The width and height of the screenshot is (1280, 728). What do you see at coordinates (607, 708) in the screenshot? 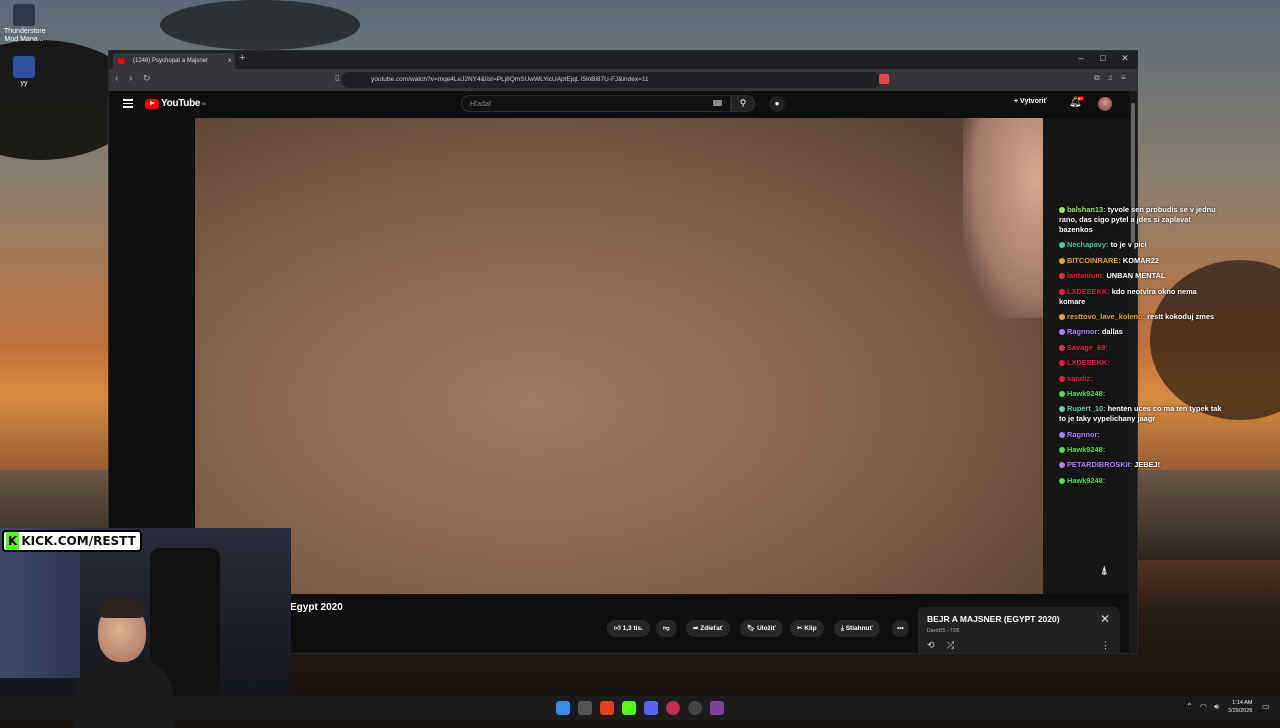
I see `brave-icon` at bounding box center [607, 708].